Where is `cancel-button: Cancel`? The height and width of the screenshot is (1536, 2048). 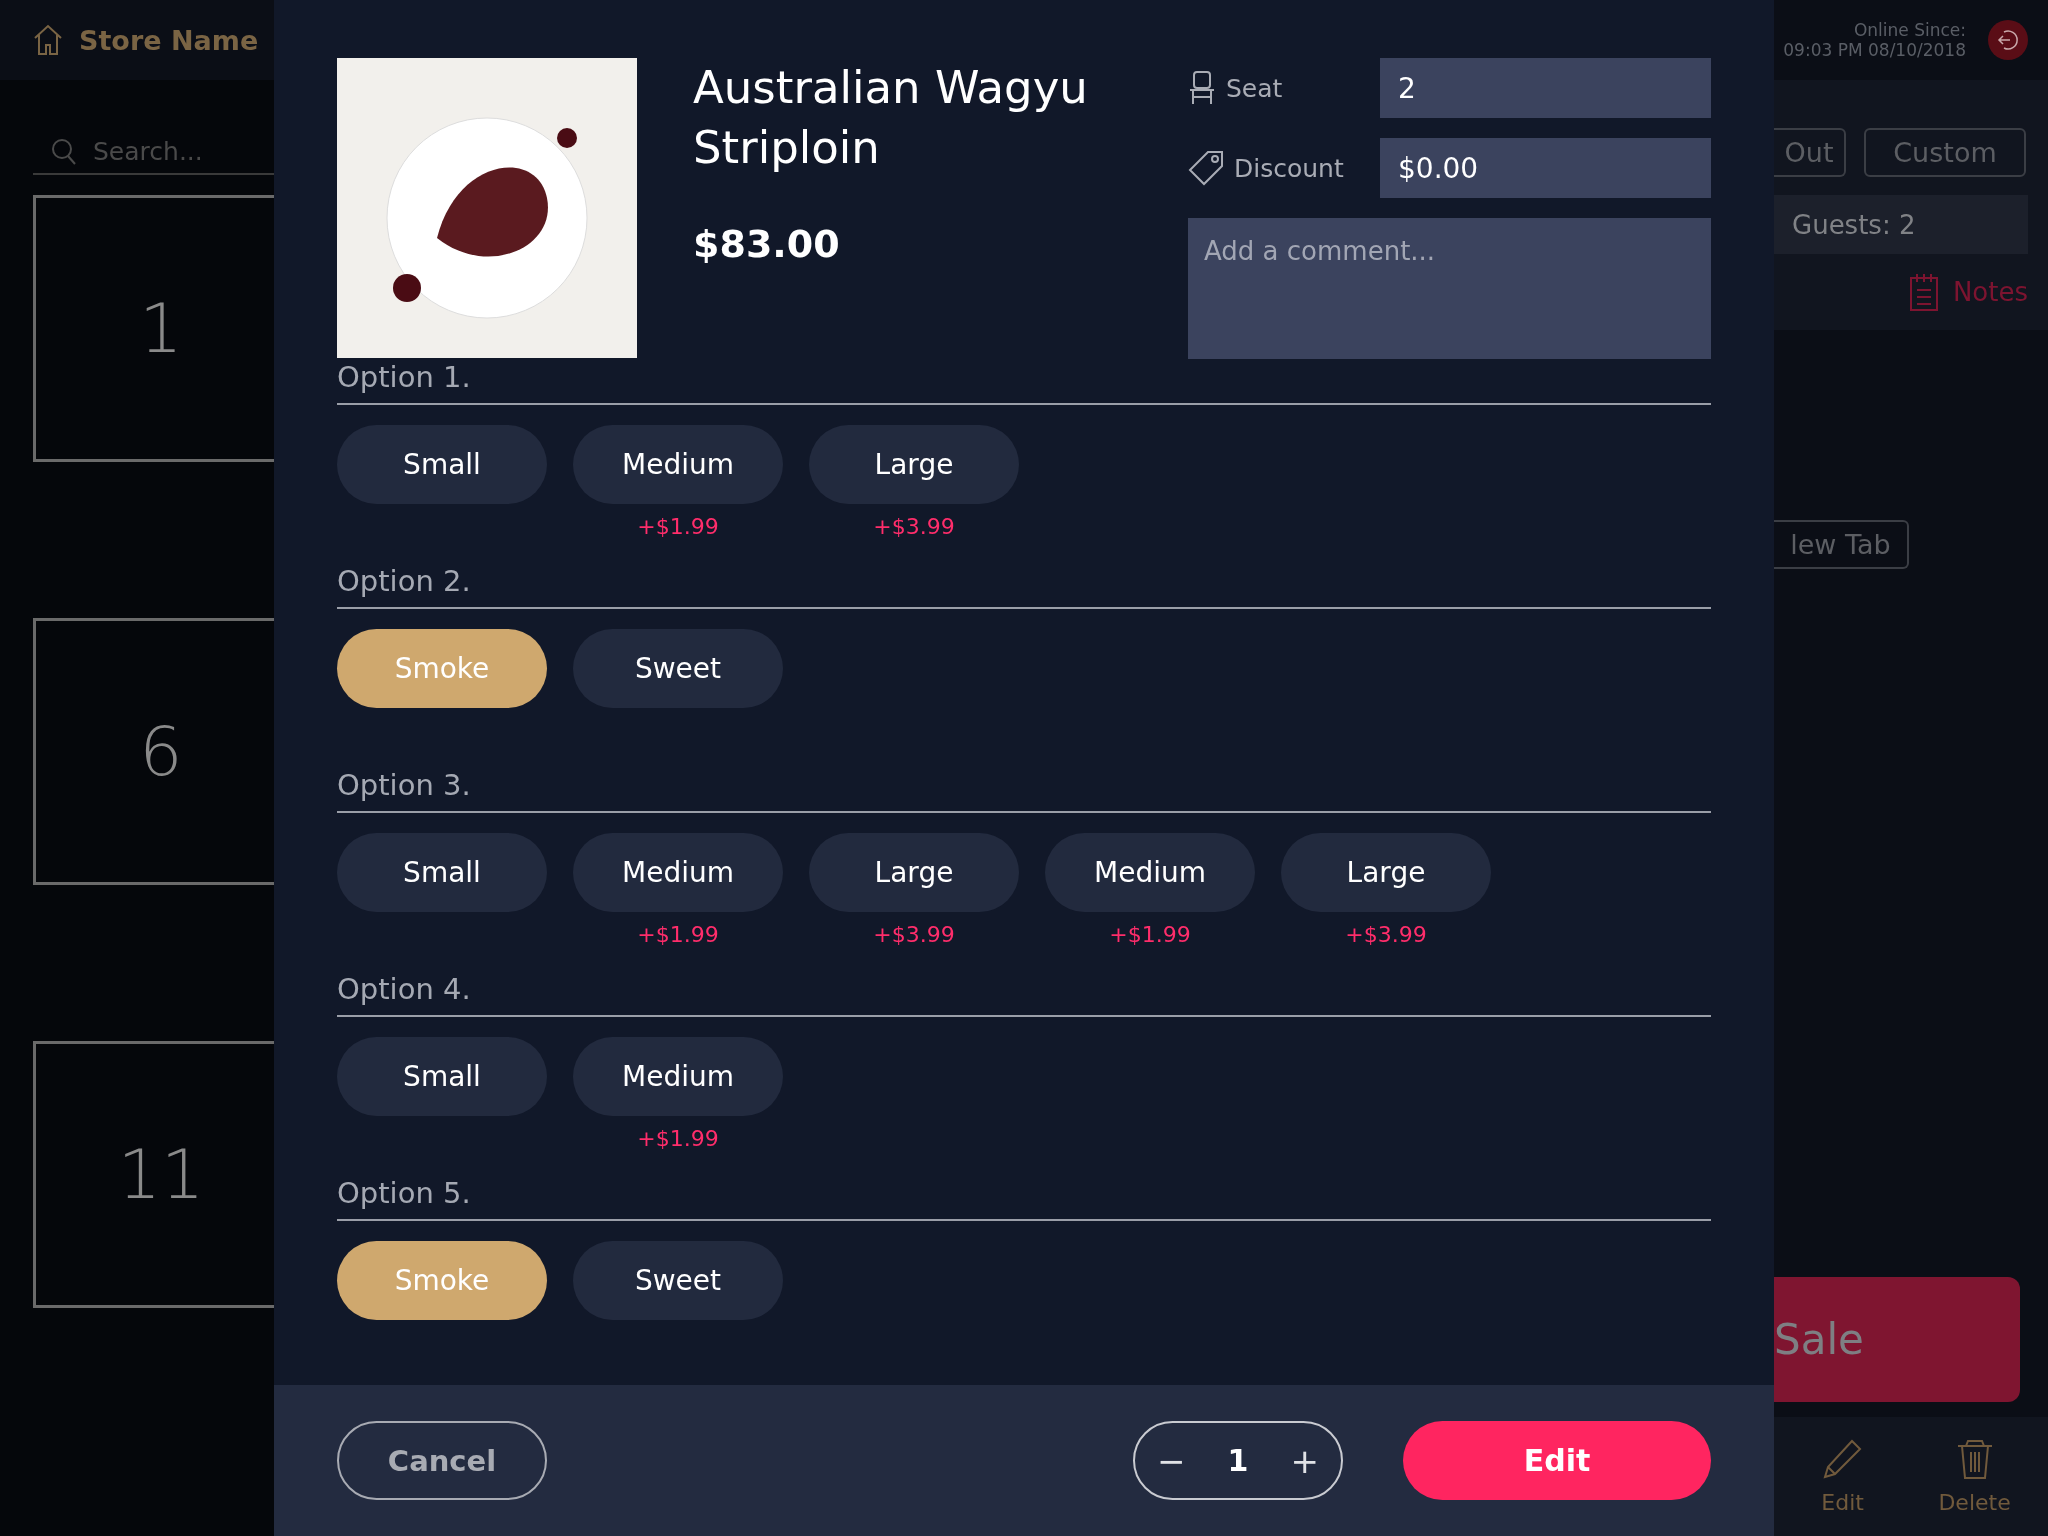 cancel-button: Cancel is located at coordinates (442, 1460).